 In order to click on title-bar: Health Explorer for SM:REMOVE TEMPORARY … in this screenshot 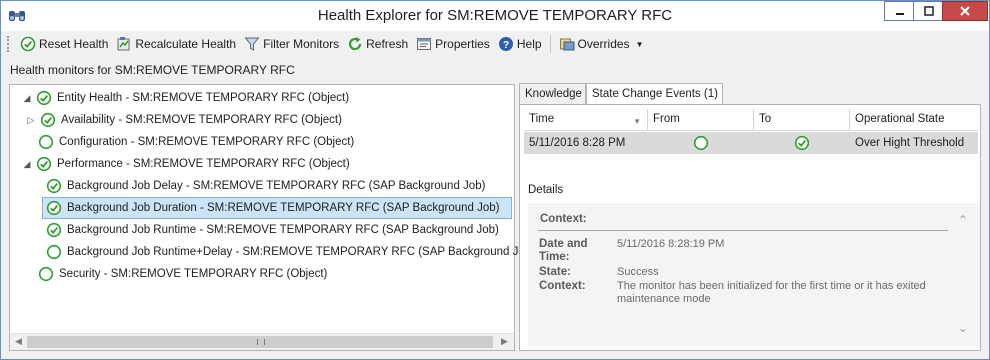, I will do `click(495, 16)`.